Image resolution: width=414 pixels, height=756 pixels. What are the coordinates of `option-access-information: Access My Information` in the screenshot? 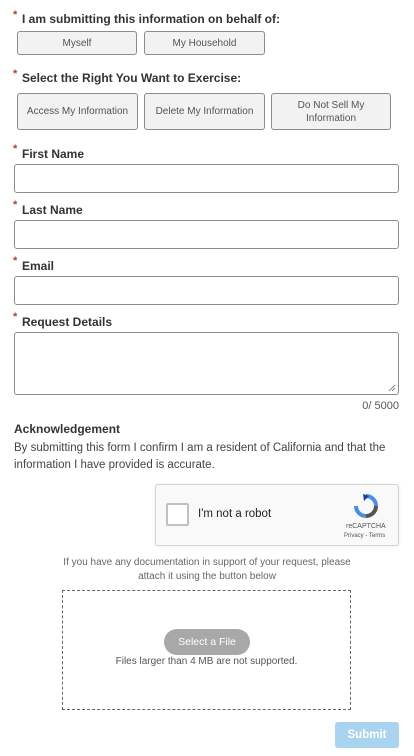 It's located at (77, 111).